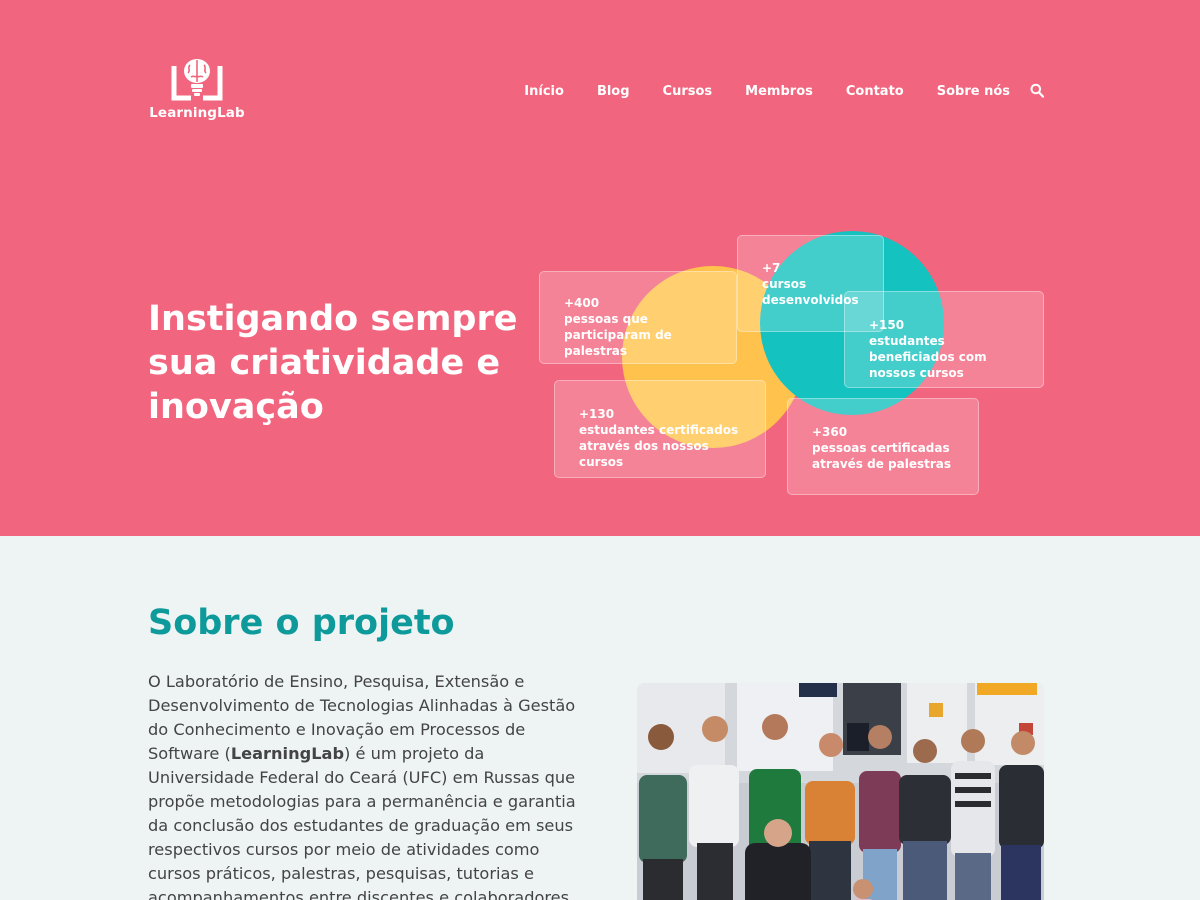 This screenshot has height=900, width=1200. What do you see at coordinates (779, 91) in the screenshot?
I see `nav-membros: Membros` at bounding box center [779, 91].